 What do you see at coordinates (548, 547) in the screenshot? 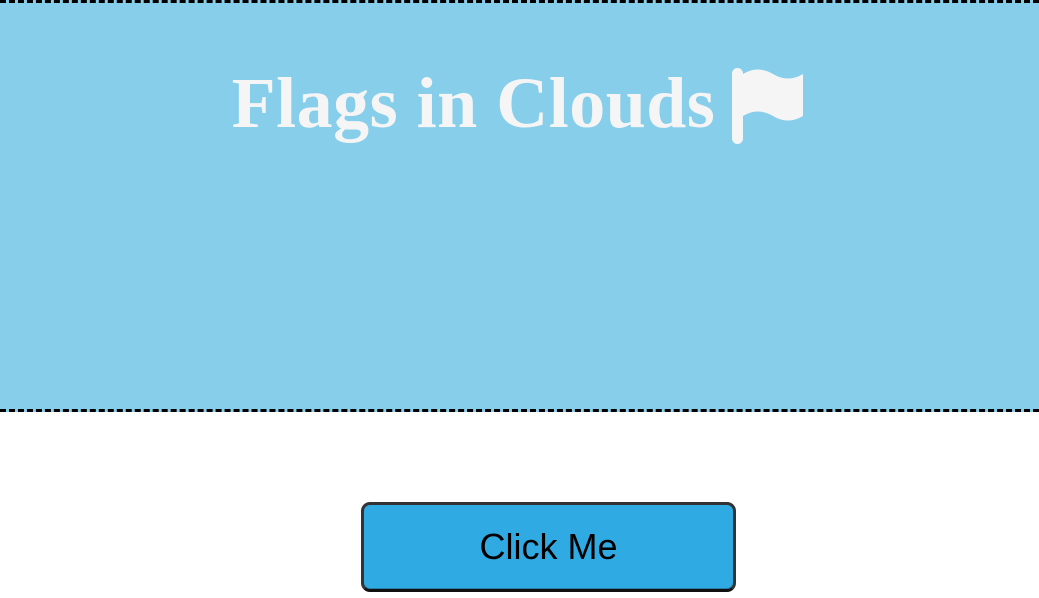
I see `click-me-button: Click Me` at bounding box center [548, 547].